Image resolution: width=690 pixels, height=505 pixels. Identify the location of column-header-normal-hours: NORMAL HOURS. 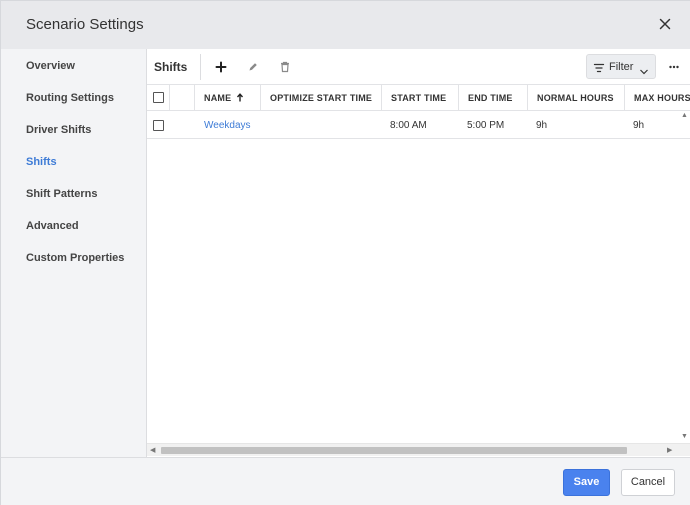
(576, 98).